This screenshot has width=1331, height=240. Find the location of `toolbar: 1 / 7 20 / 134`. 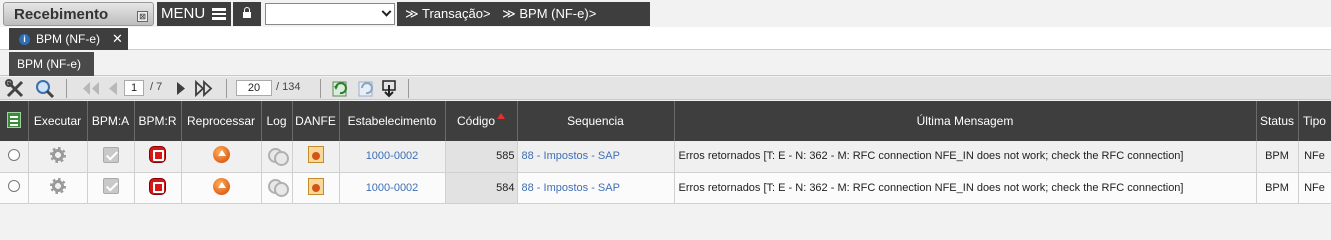

toolbar: 1 / 7 20 / 134 is located at coordinates (665, 88).